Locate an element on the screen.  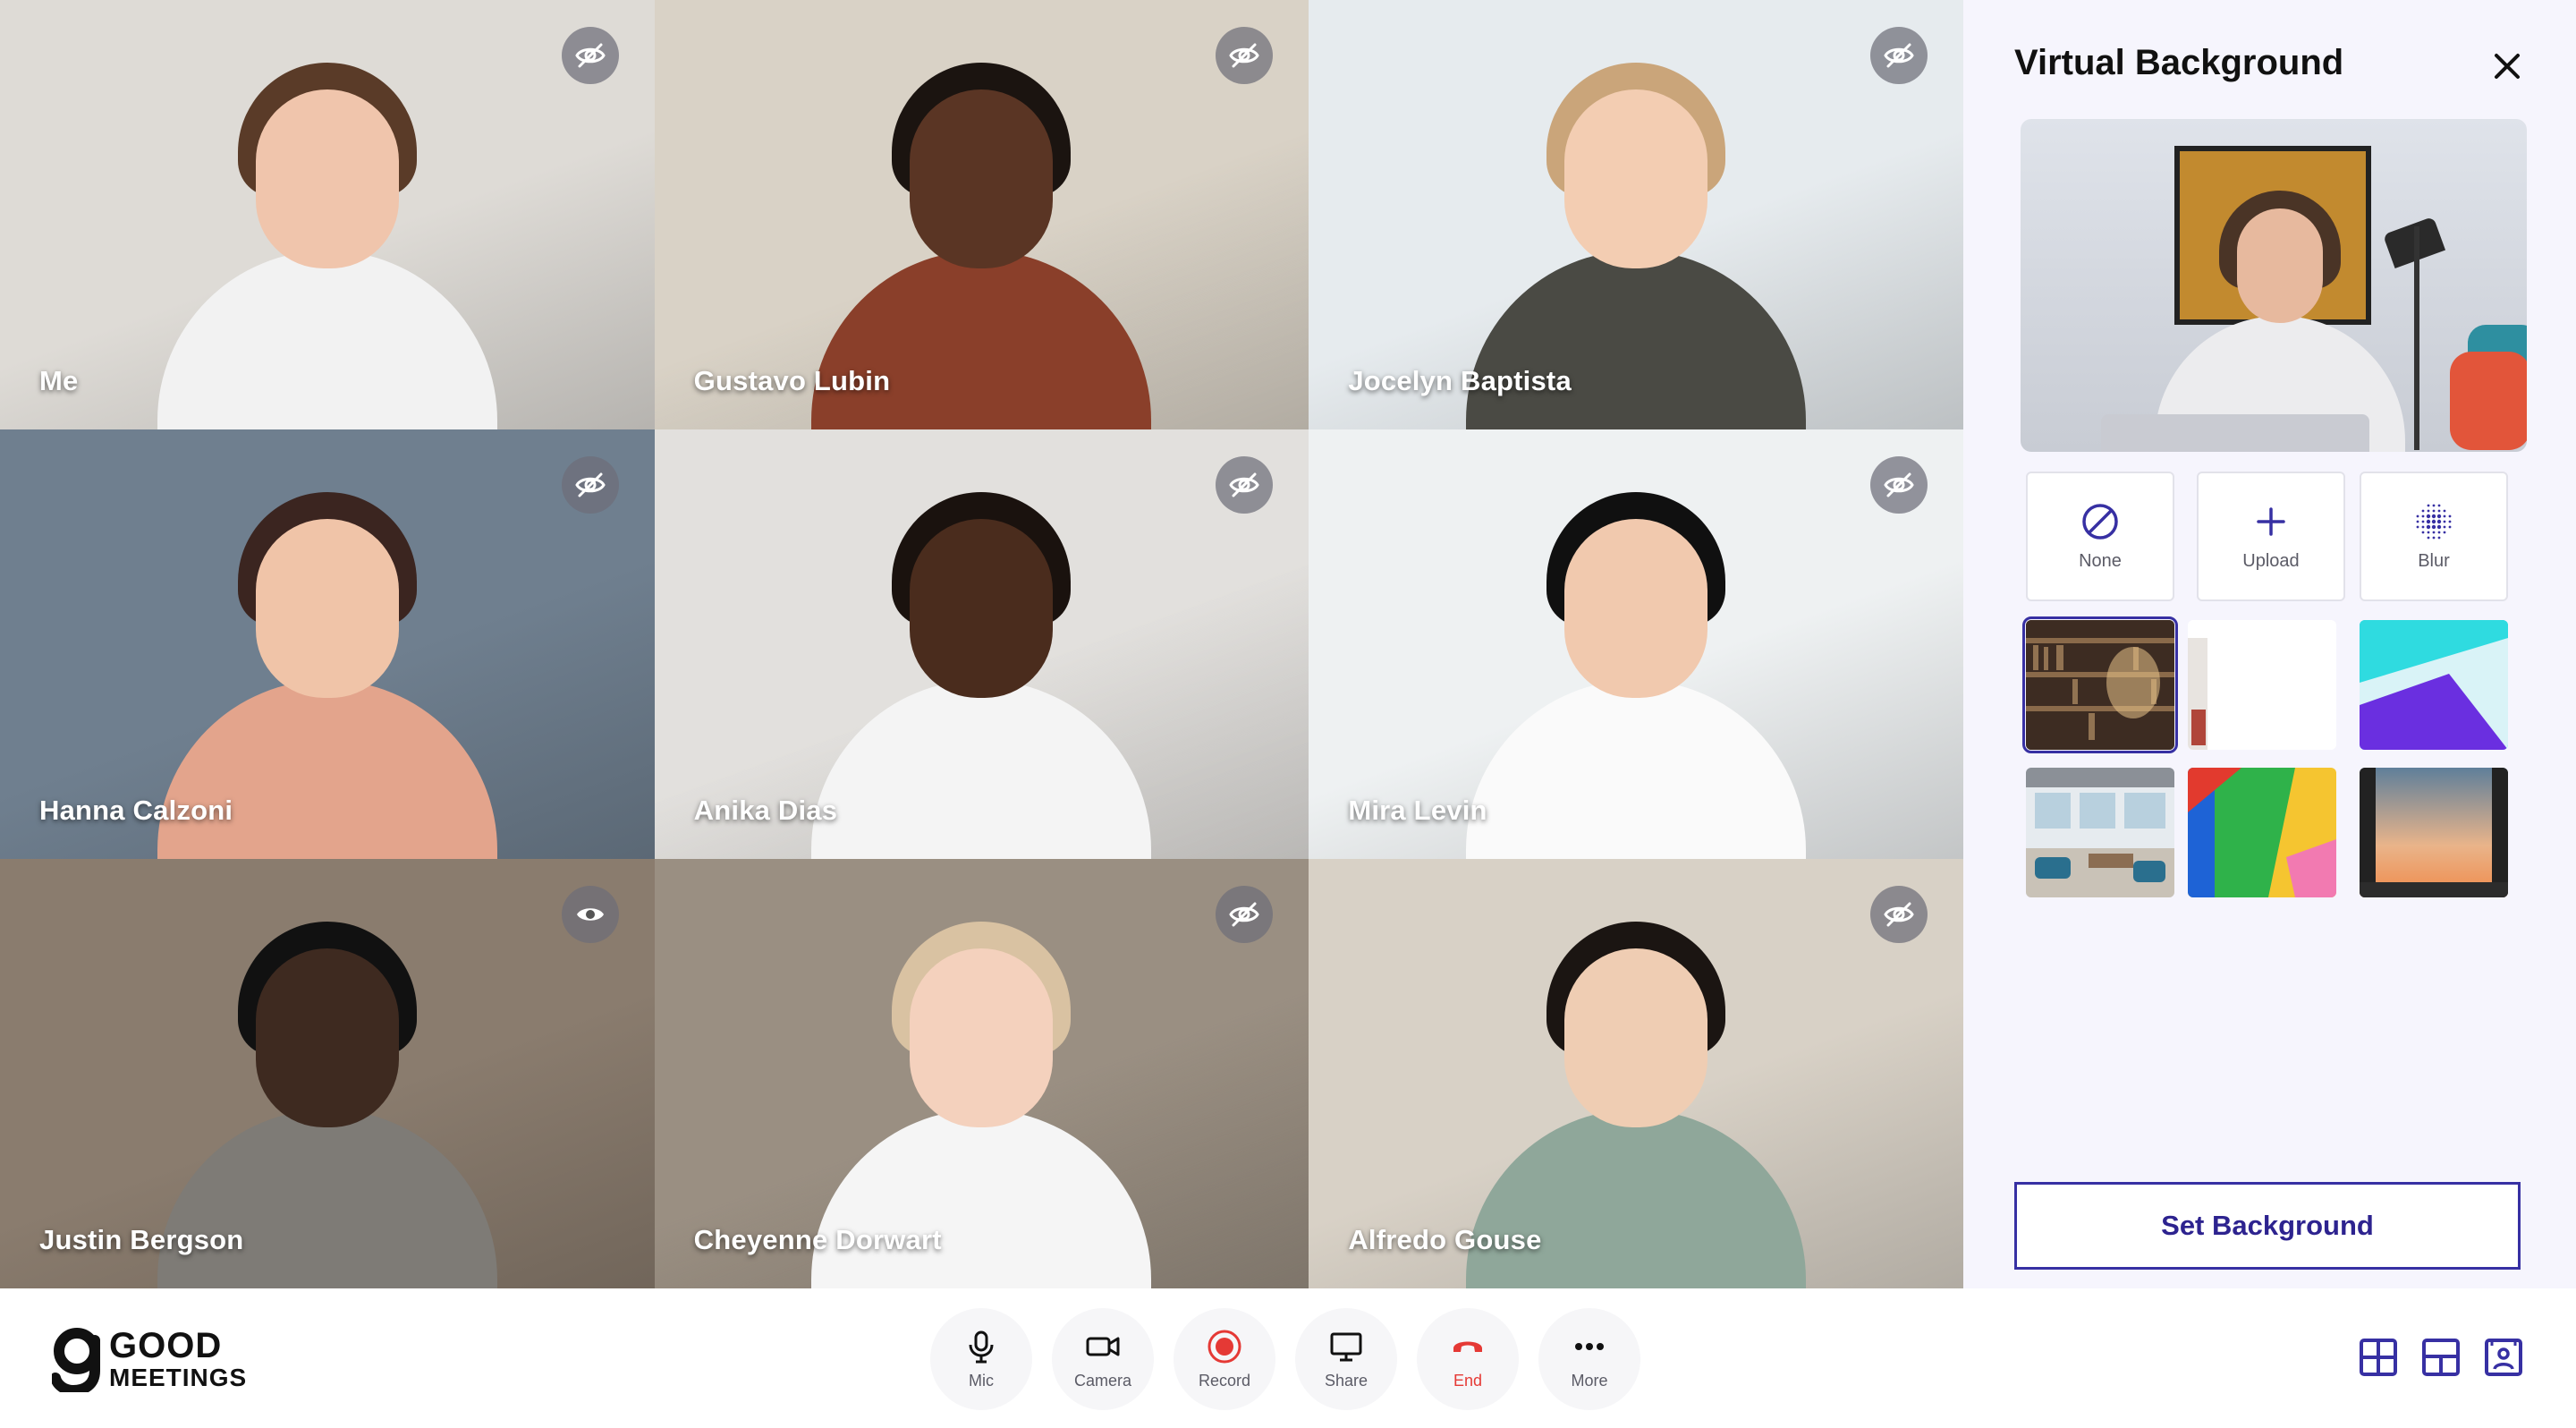
background-thumb-abstract is located at coordinates (2434, 685).